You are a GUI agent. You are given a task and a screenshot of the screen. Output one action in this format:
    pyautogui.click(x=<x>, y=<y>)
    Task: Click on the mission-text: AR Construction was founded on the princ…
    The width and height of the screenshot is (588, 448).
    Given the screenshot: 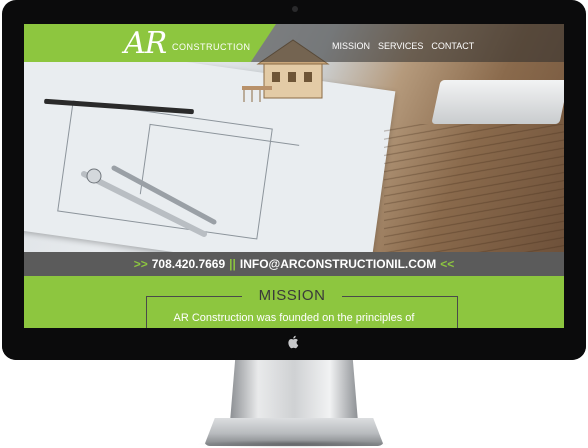 What is the action you would take?
    pyautogui.click(x=294, y=318)
    